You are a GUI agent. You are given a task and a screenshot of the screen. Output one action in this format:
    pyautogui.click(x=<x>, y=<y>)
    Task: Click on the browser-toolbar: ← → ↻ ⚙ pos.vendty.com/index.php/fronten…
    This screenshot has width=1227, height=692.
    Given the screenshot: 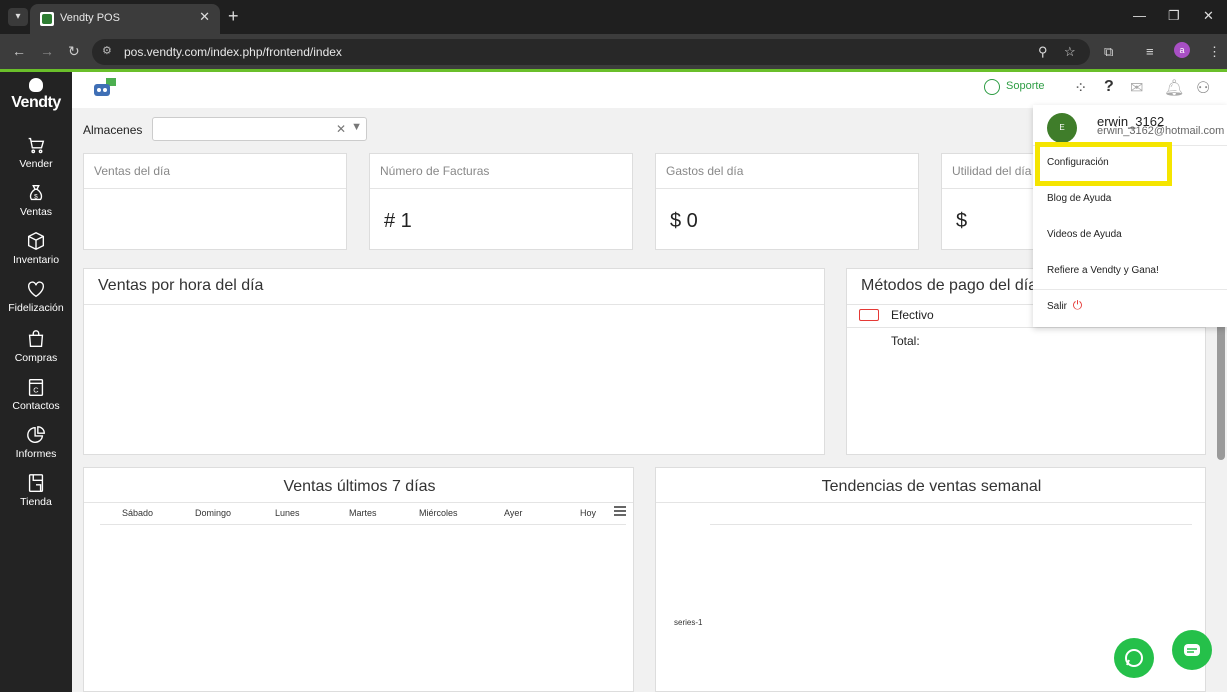 What is the action you would take?
    pyautogui.click(x=613, y=52)
    